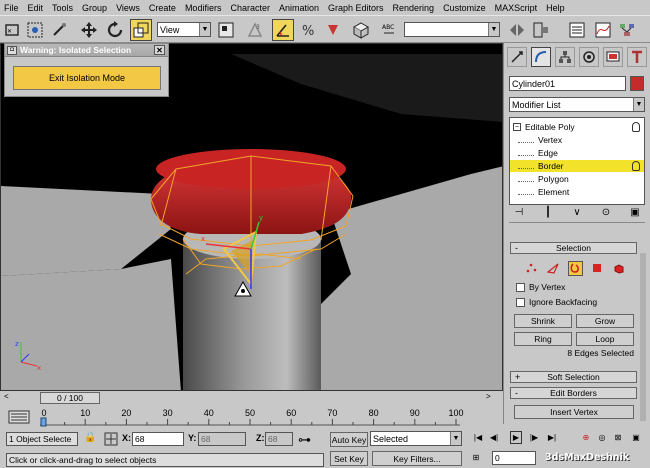 The image size is (650, 468). I want to click on move-icon, so click(89, 30).